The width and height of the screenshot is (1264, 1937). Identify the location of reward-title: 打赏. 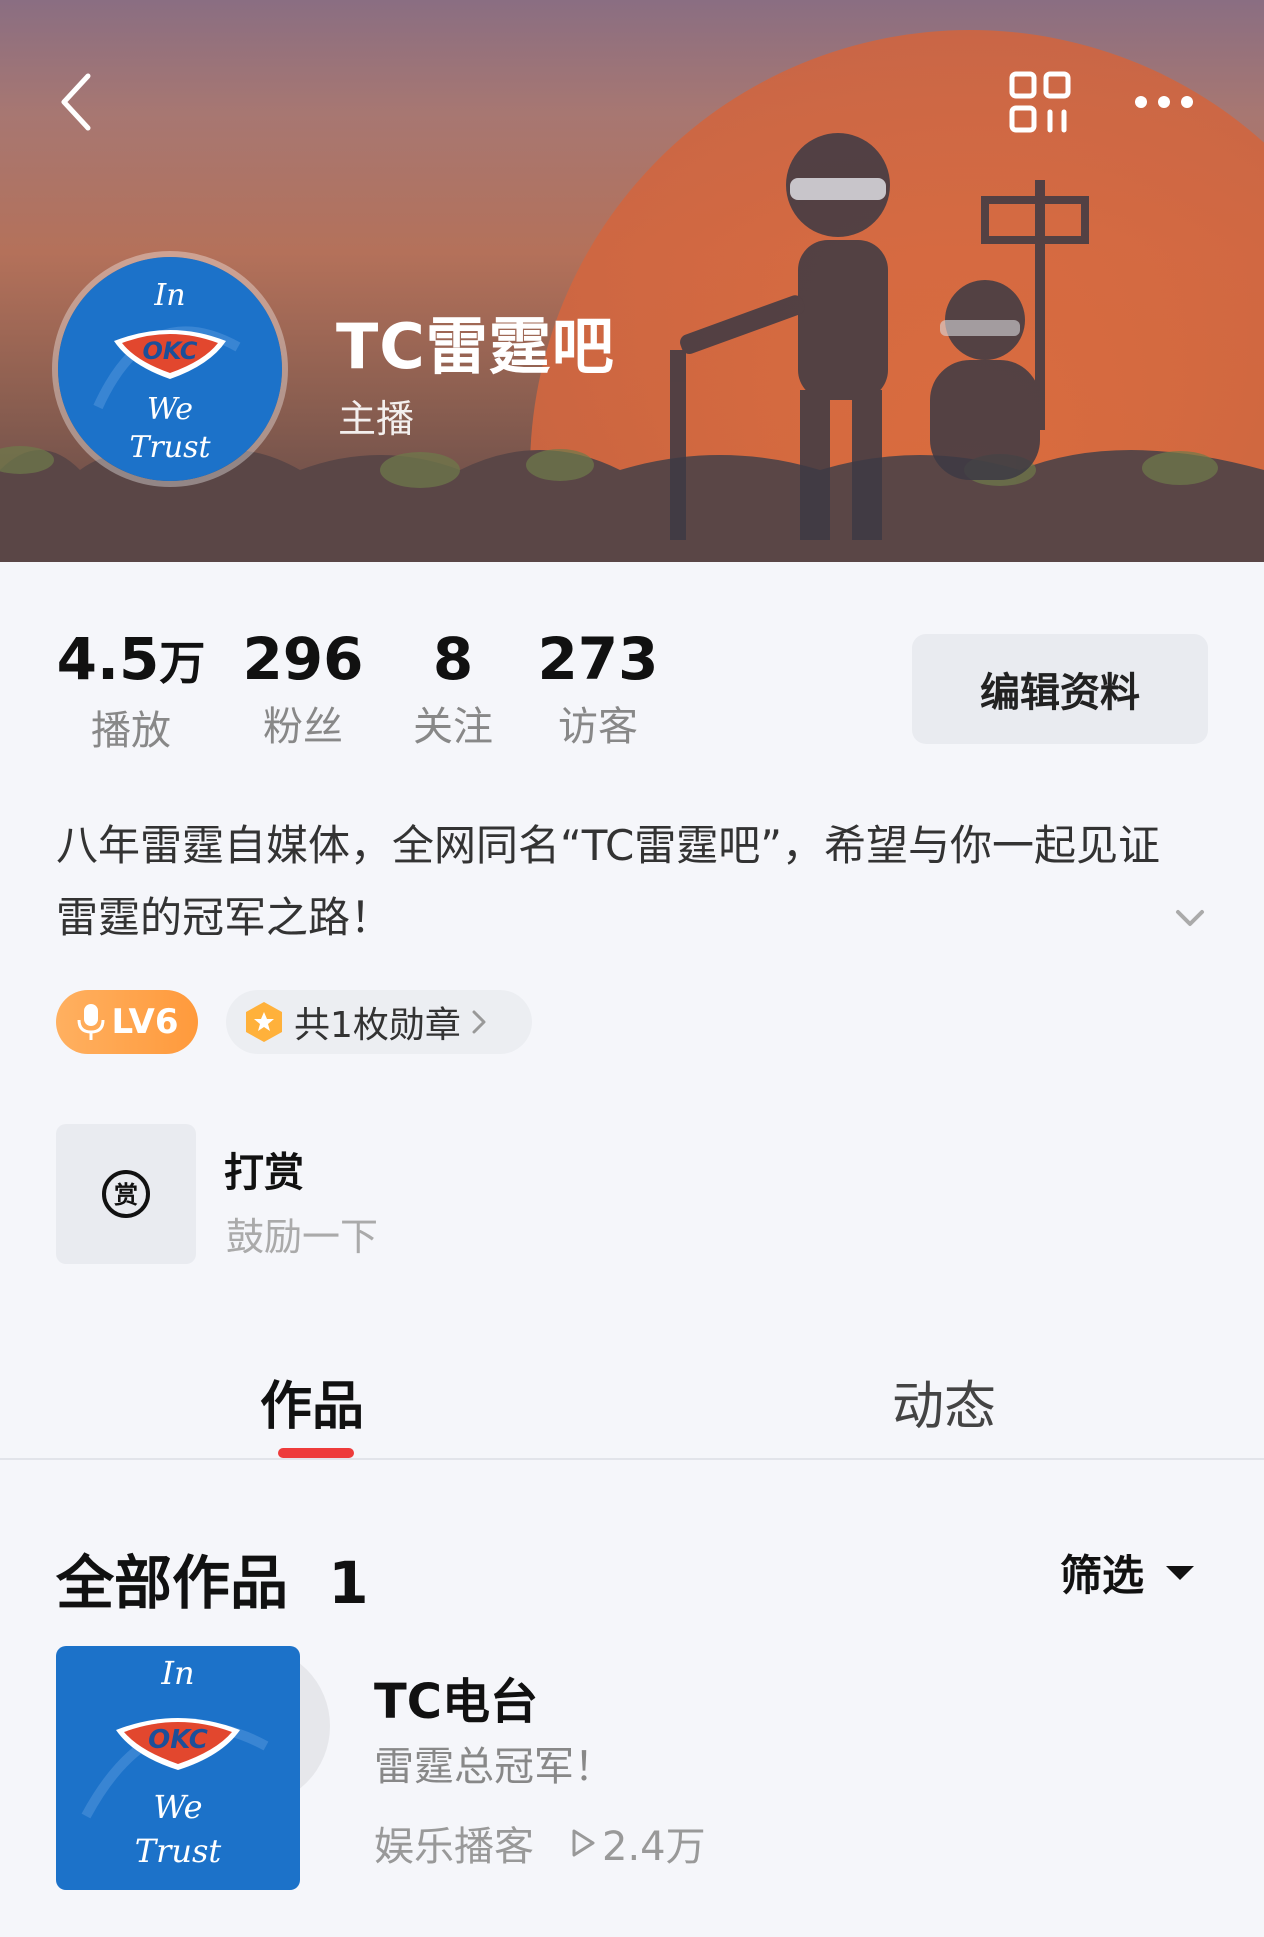
(264, 1169).